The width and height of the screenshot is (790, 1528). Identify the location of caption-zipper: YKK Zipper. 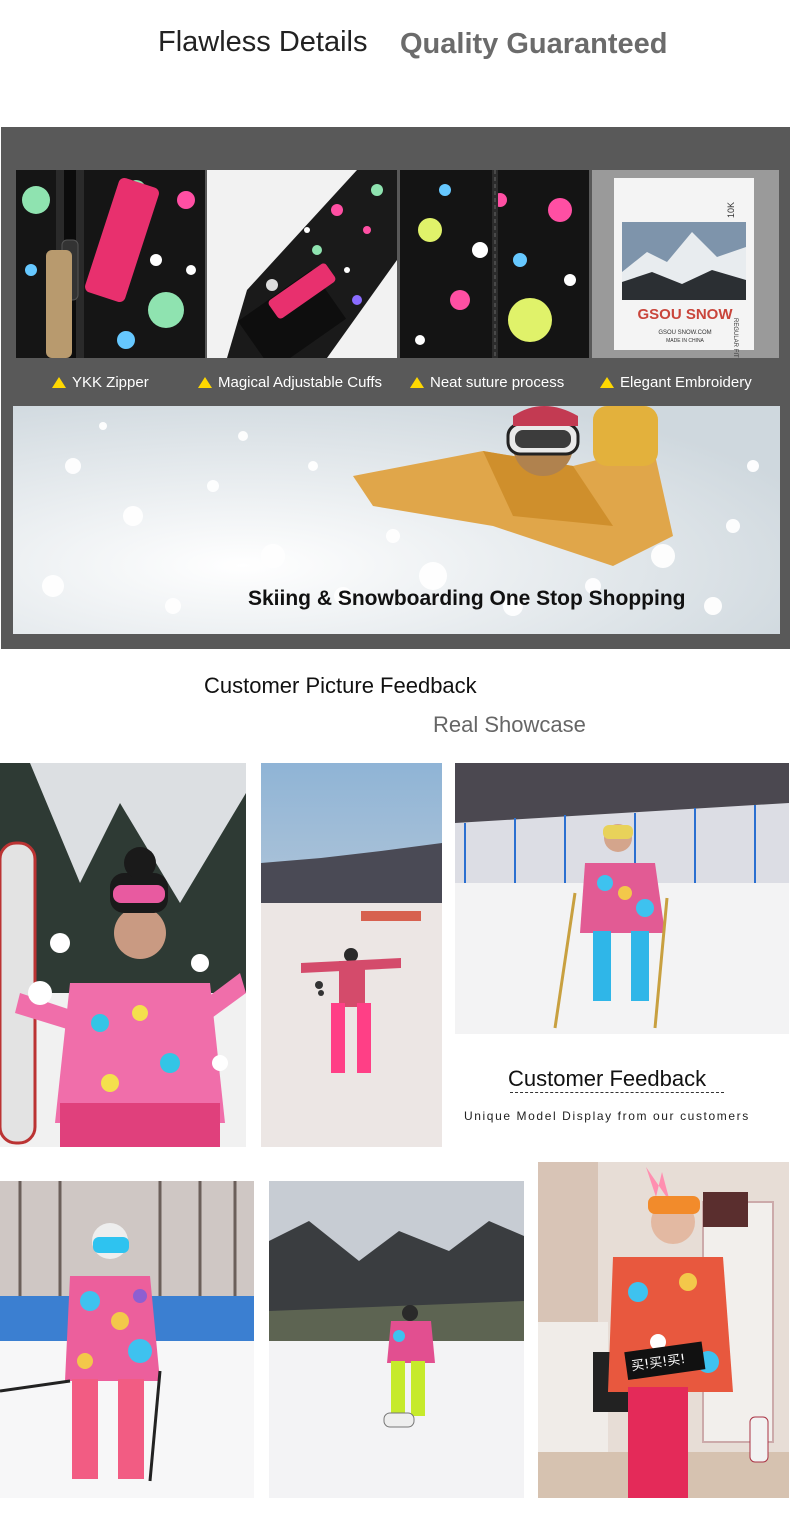
(100, 382).